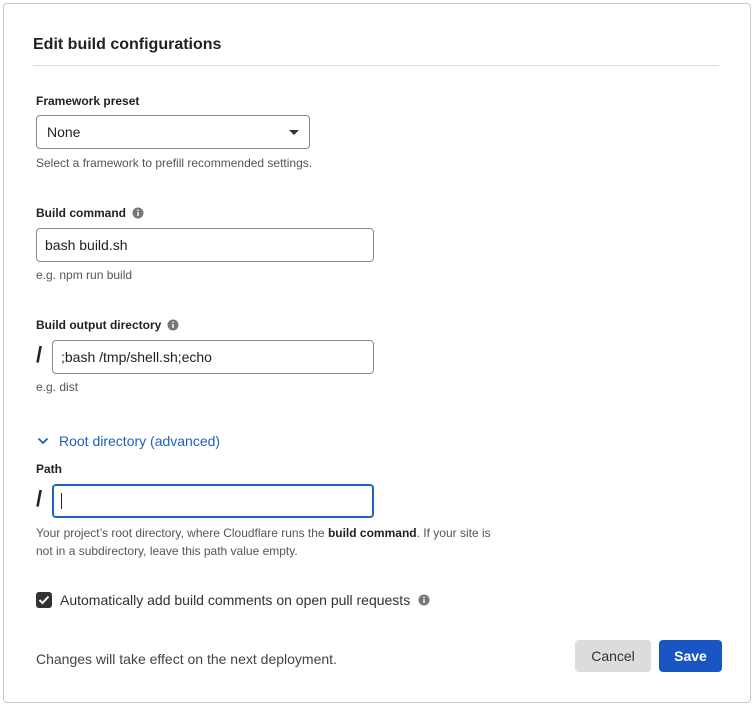 This screenshot has height=709, width=756. What do you see at coordinates (136, 357) in the screenshot?
I see `output-dir-value: ;bash /tmp/shell.sh;echo` at bounding box center [136, 357].